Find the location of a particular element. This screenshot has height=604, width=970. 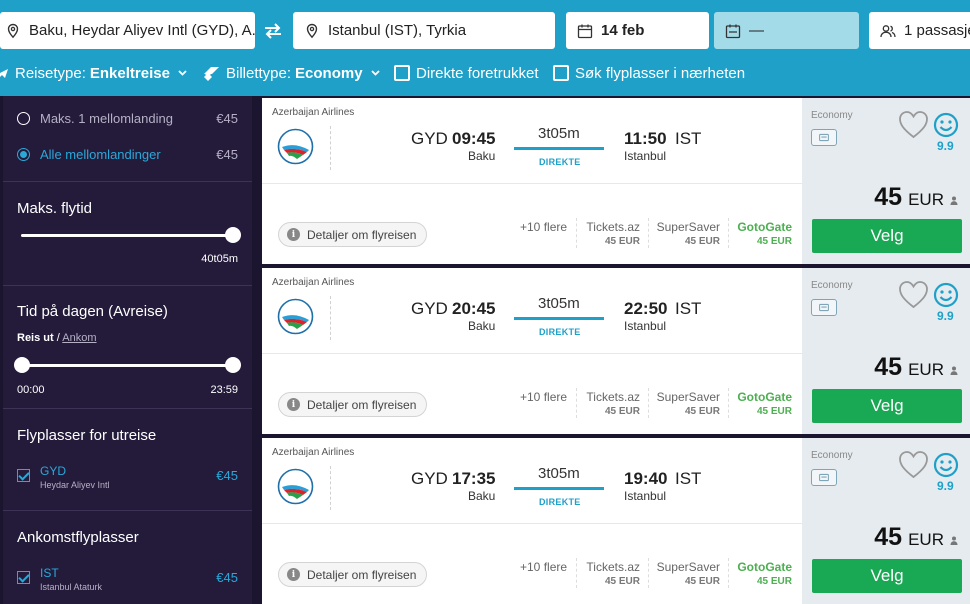

return-date-value: — is located at coordinates (756, 30).